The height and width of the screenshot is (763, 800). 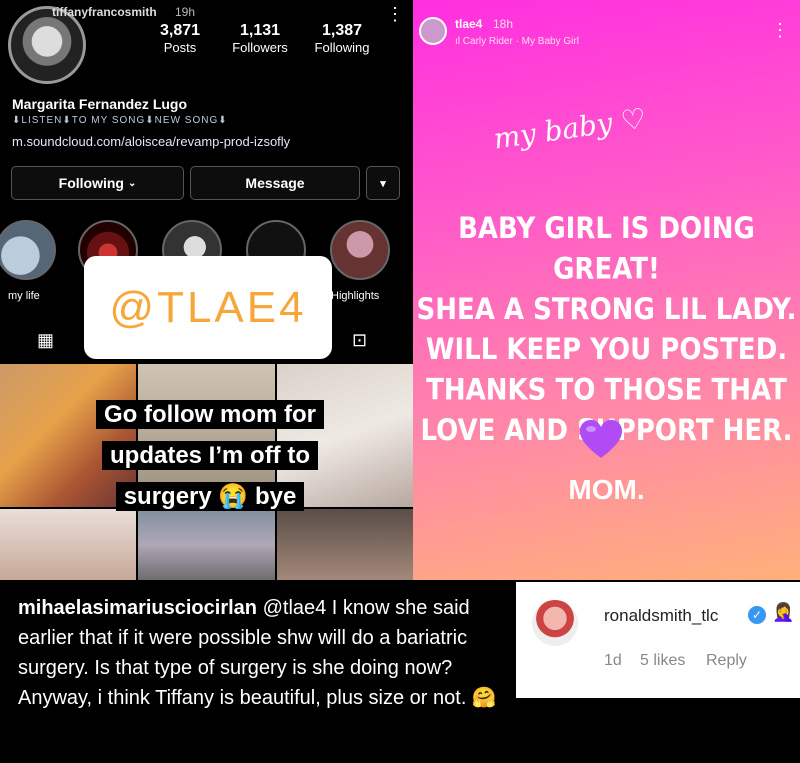 I want to click on suggested-accounts-button: ▾, so click(x=383, y=183).